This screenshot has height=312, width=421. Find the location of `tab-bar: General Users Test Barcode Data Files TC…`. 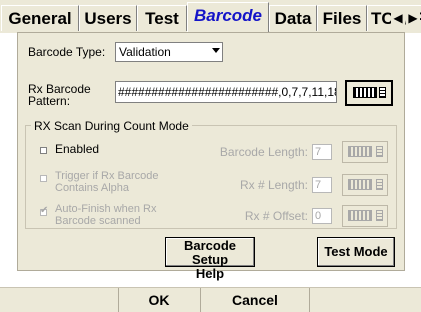

tab-bar: General Users Test Barcode Data Files TC… is located at coordinates (210, 16).